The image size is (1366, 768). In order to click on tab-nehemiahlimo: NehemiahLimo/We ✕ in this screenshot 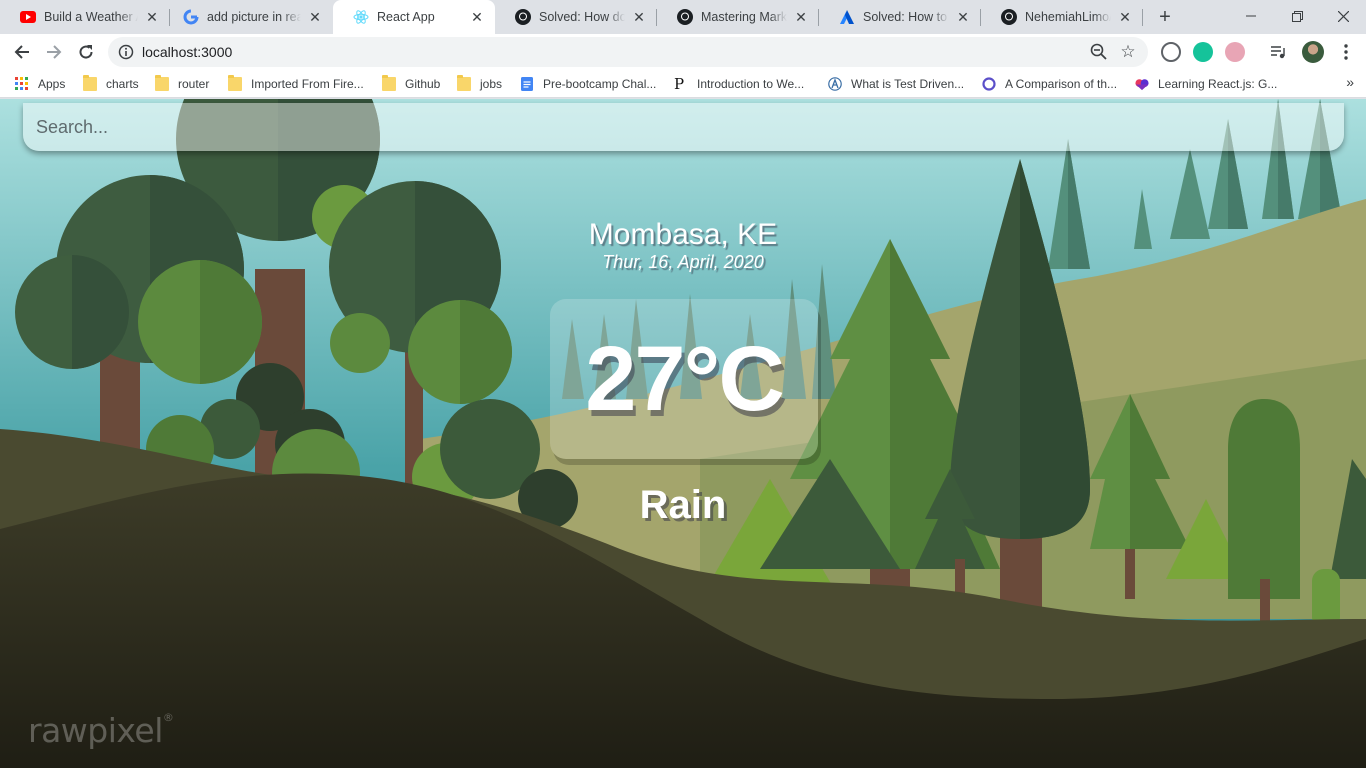, I will do `click(1062, 17)`.